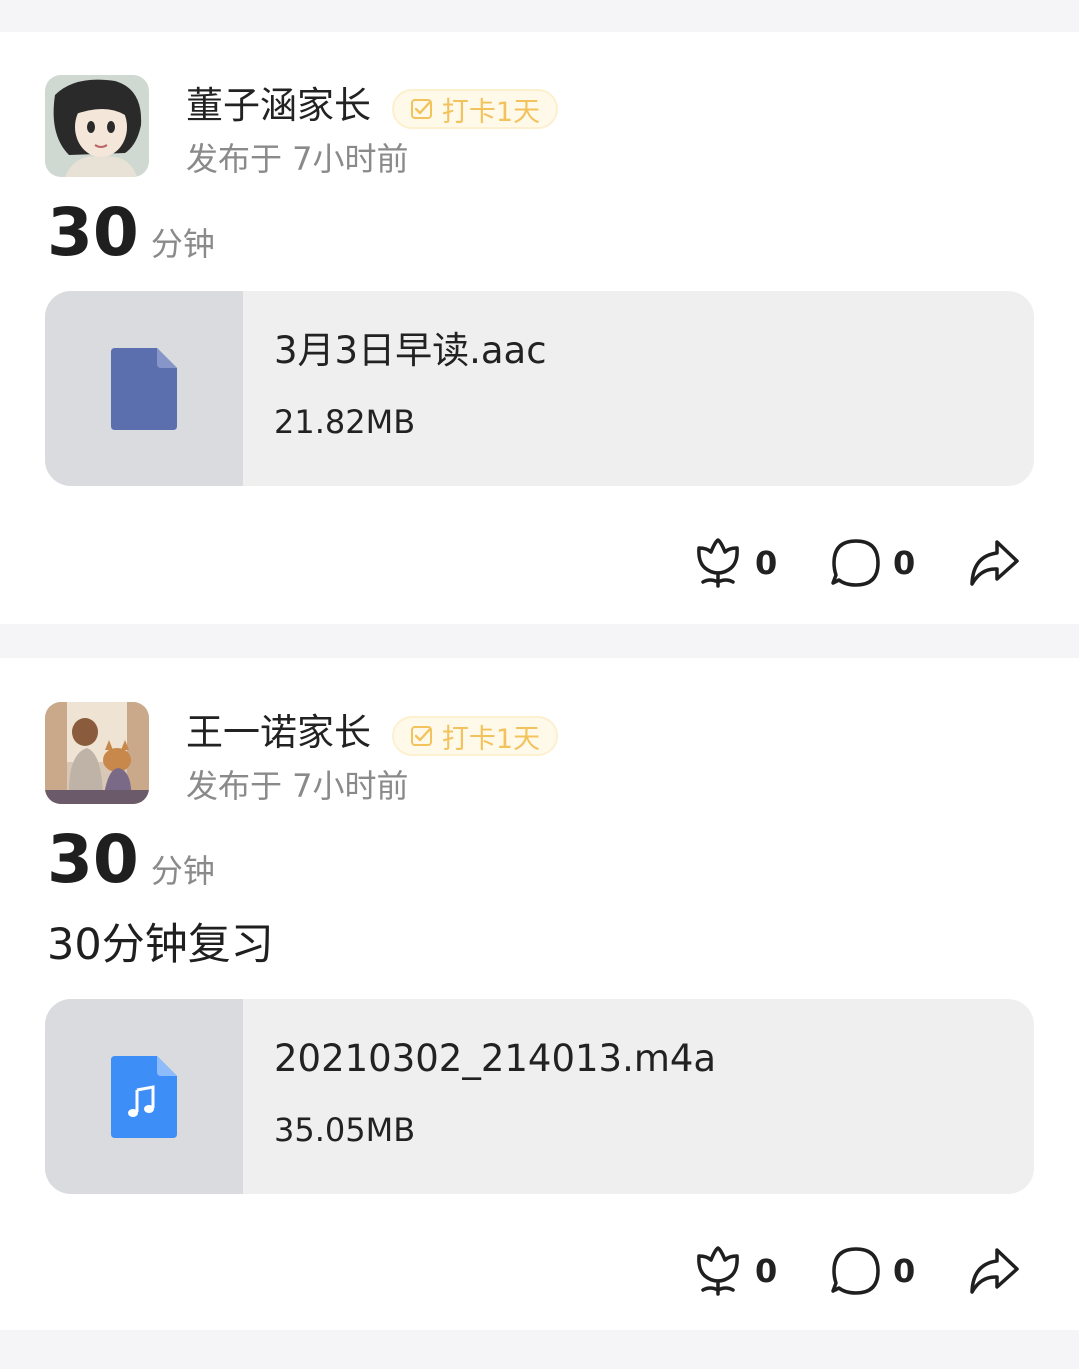 Image resolution: width=1079 pixels, height=1369 pixels. I want to click on file-icon, so click(144, 388).